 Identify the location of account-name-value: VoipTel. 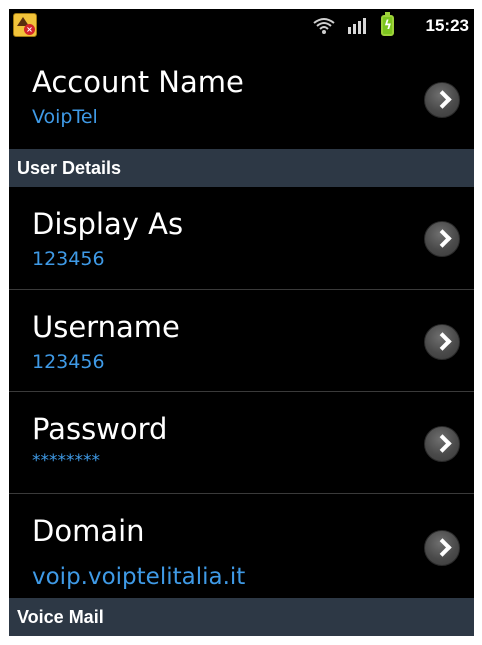
(65, 117).